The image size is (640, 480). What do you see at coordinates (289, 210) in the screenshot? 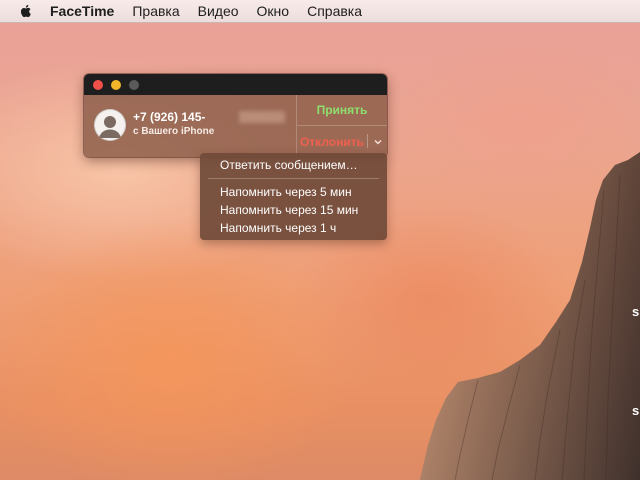
I see `menu-item-remind-15-min: Напомнить через 15 мин` at bounding box center [289, 210].